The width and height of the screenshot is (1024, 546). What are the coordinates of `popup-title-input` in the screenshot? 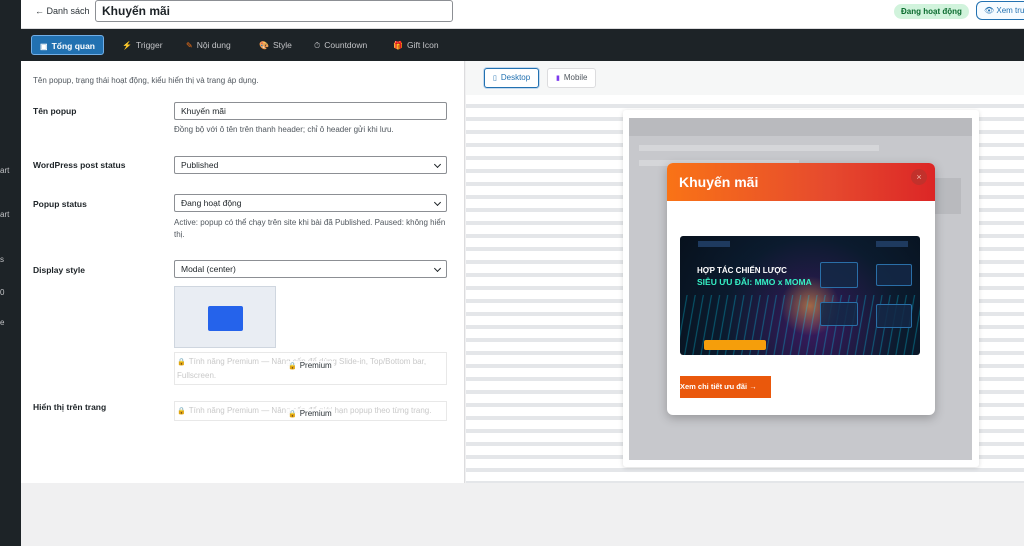 It's located at (274, 11).